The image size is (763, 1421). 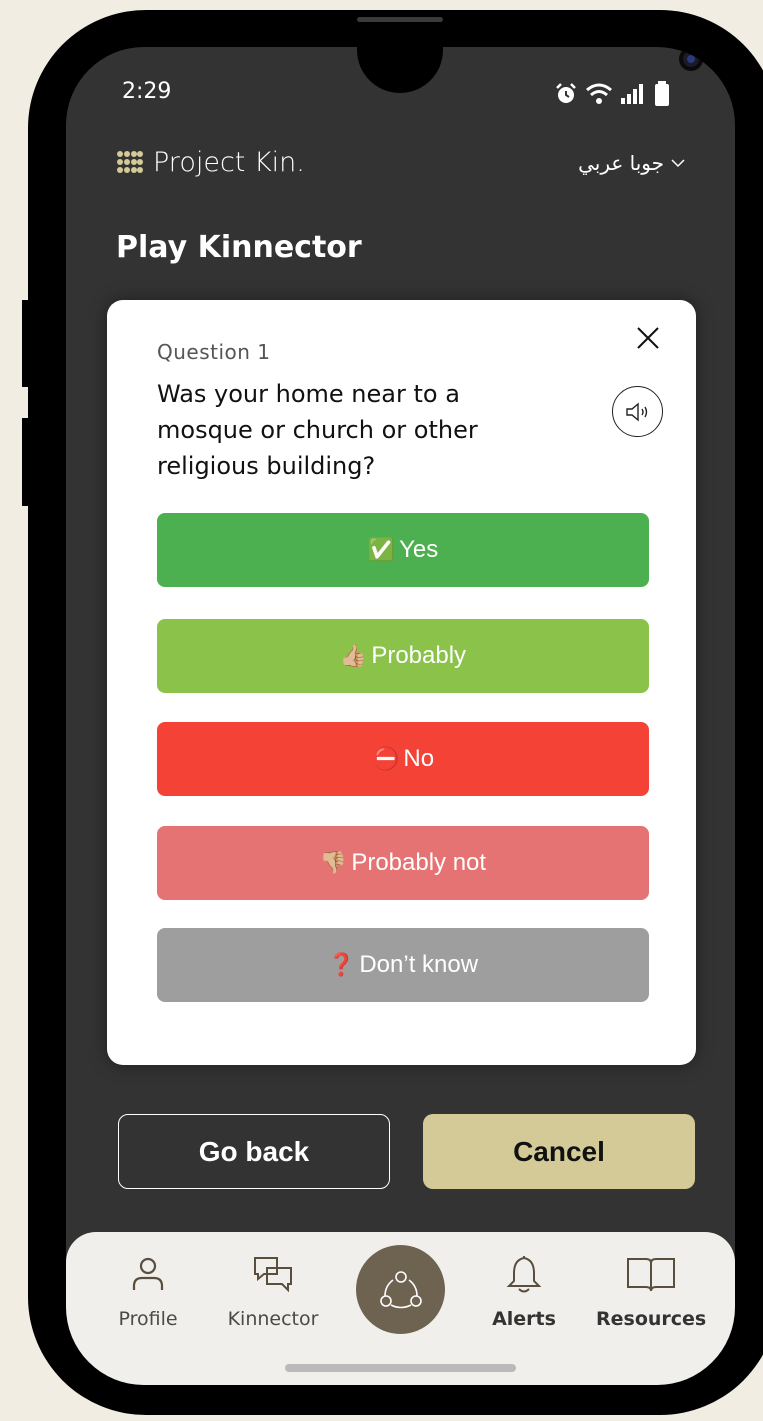 I want to click on no-entry-icon: ⛔, so click(x=385, y=758).